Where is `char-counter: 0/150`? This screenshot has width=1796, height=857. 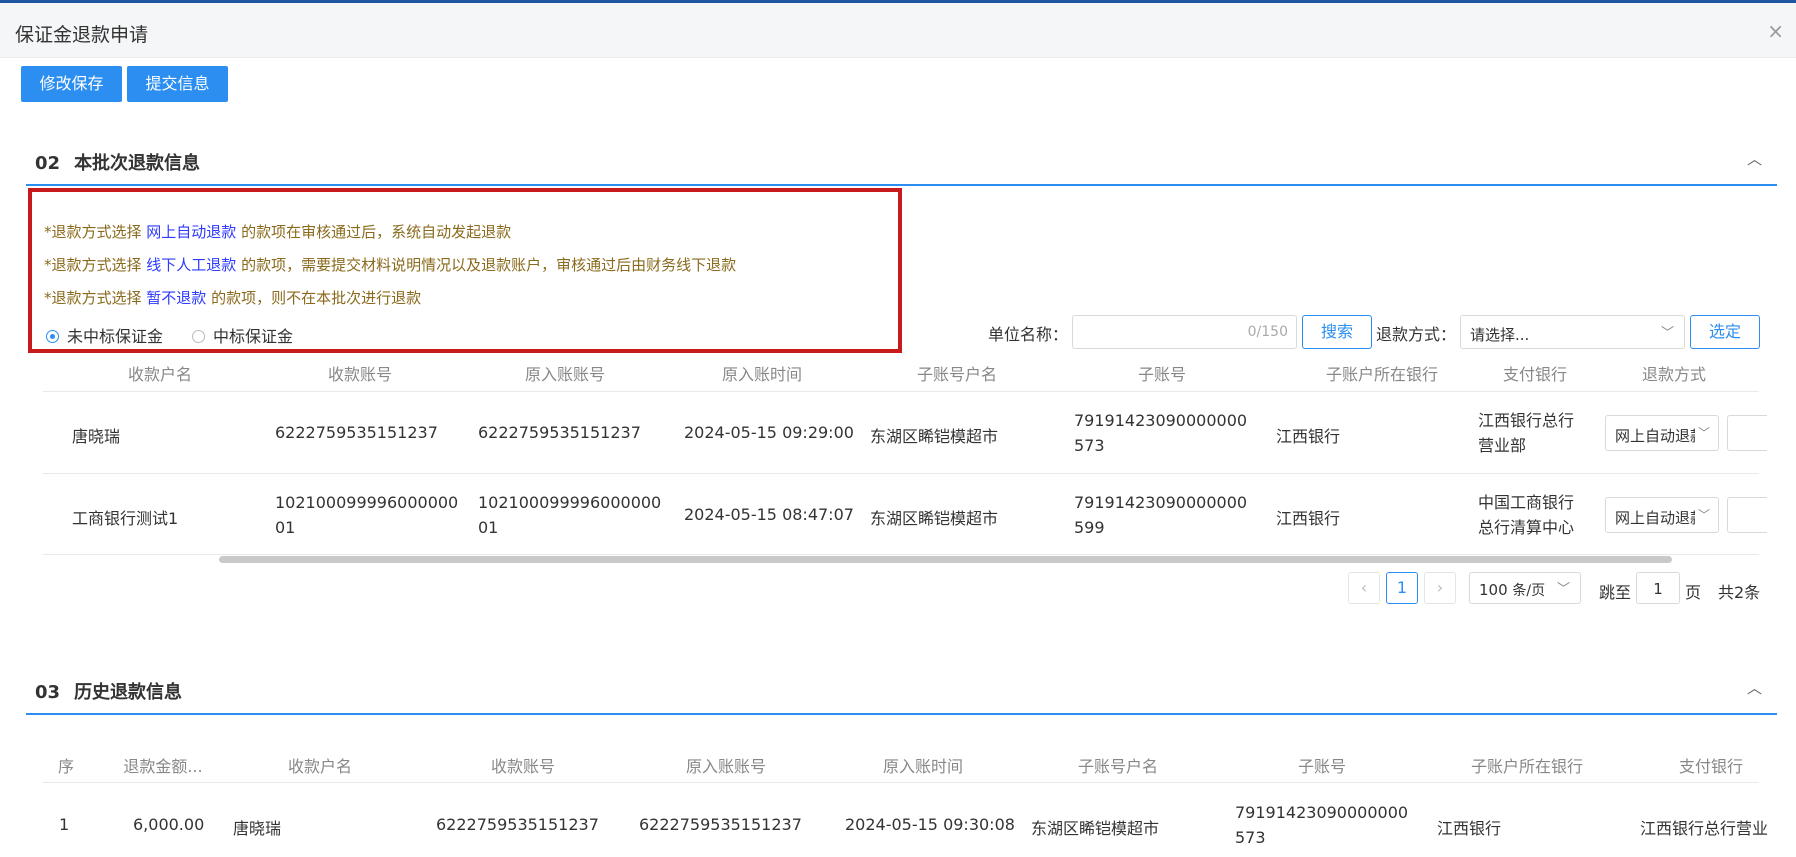 char-counter: 0/150 is located at coordinates (1267, 332).